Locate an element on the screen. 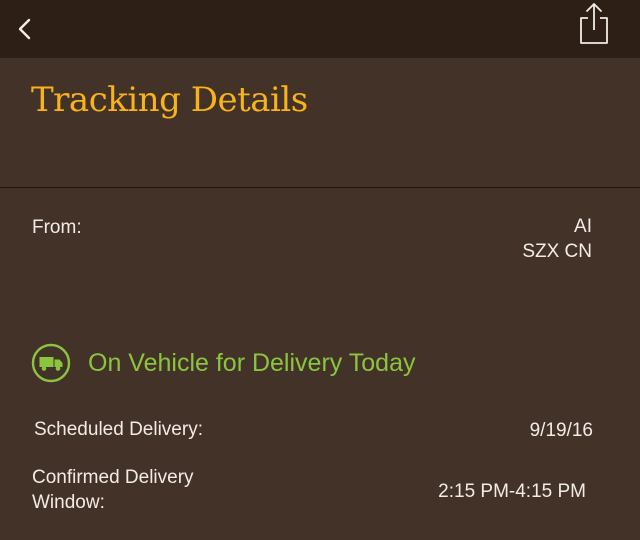 The height and width of the screenshot is (540, 640). top-navigation-bar is located at coordinates (320, 29).